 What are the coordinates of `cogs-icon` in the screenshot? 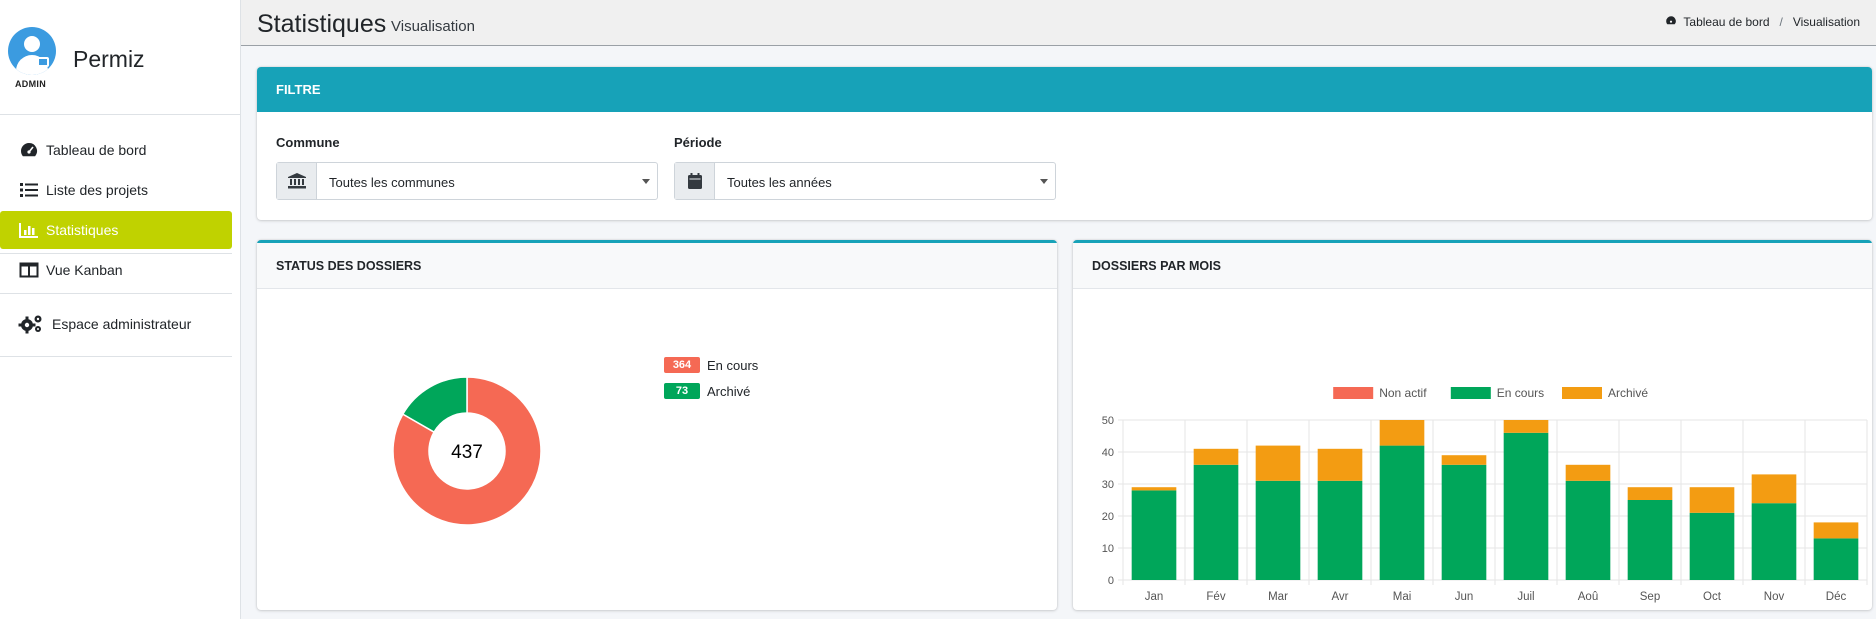 It's located at (31, 324).